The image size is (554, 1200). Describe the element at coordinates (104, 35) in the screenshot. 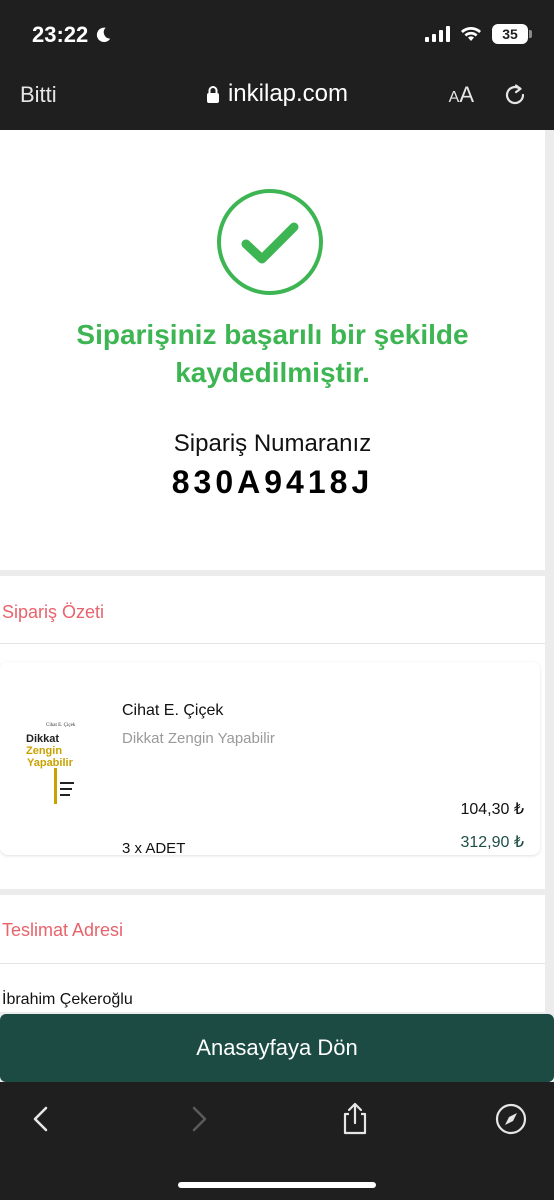

I see `moon-icon` at that location.